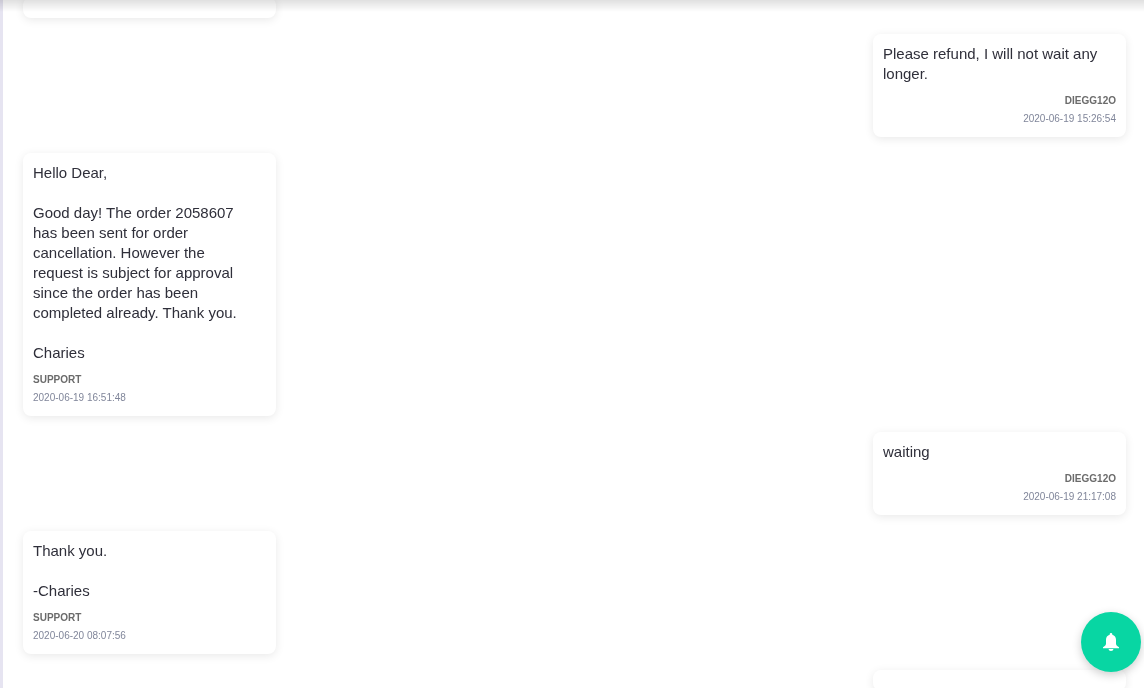  I want to click on message-timestamp: 2020-06-19 21:17:08, so click(1069, 497).